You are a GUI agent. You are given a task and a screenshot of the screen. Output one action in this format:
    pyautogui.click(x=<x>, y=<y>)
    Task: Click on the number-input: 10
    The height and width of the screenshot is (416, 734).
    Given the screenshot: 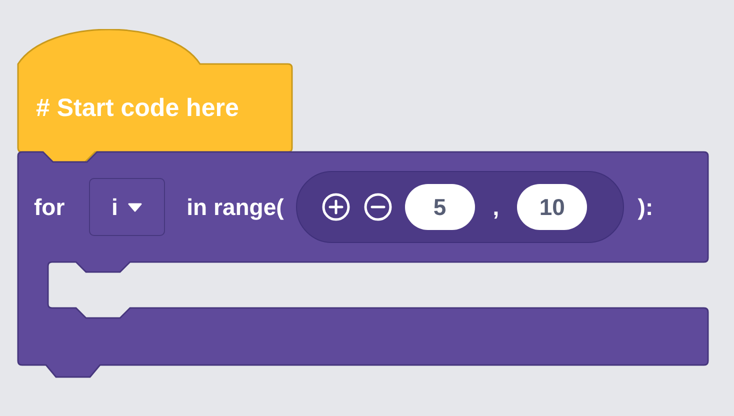 What is the action you would take?
    pyautogui.click(x=552, y=207)
    